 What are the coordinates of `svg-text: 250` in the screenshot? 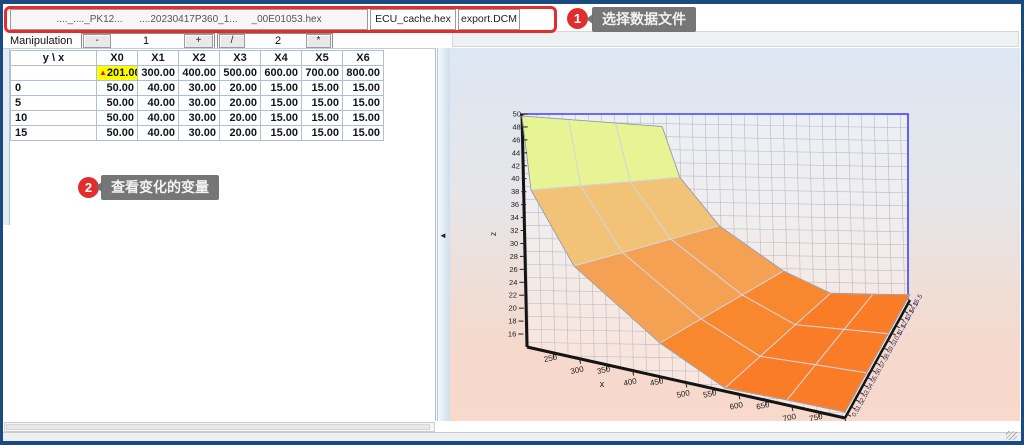 It's located at (550, 358).